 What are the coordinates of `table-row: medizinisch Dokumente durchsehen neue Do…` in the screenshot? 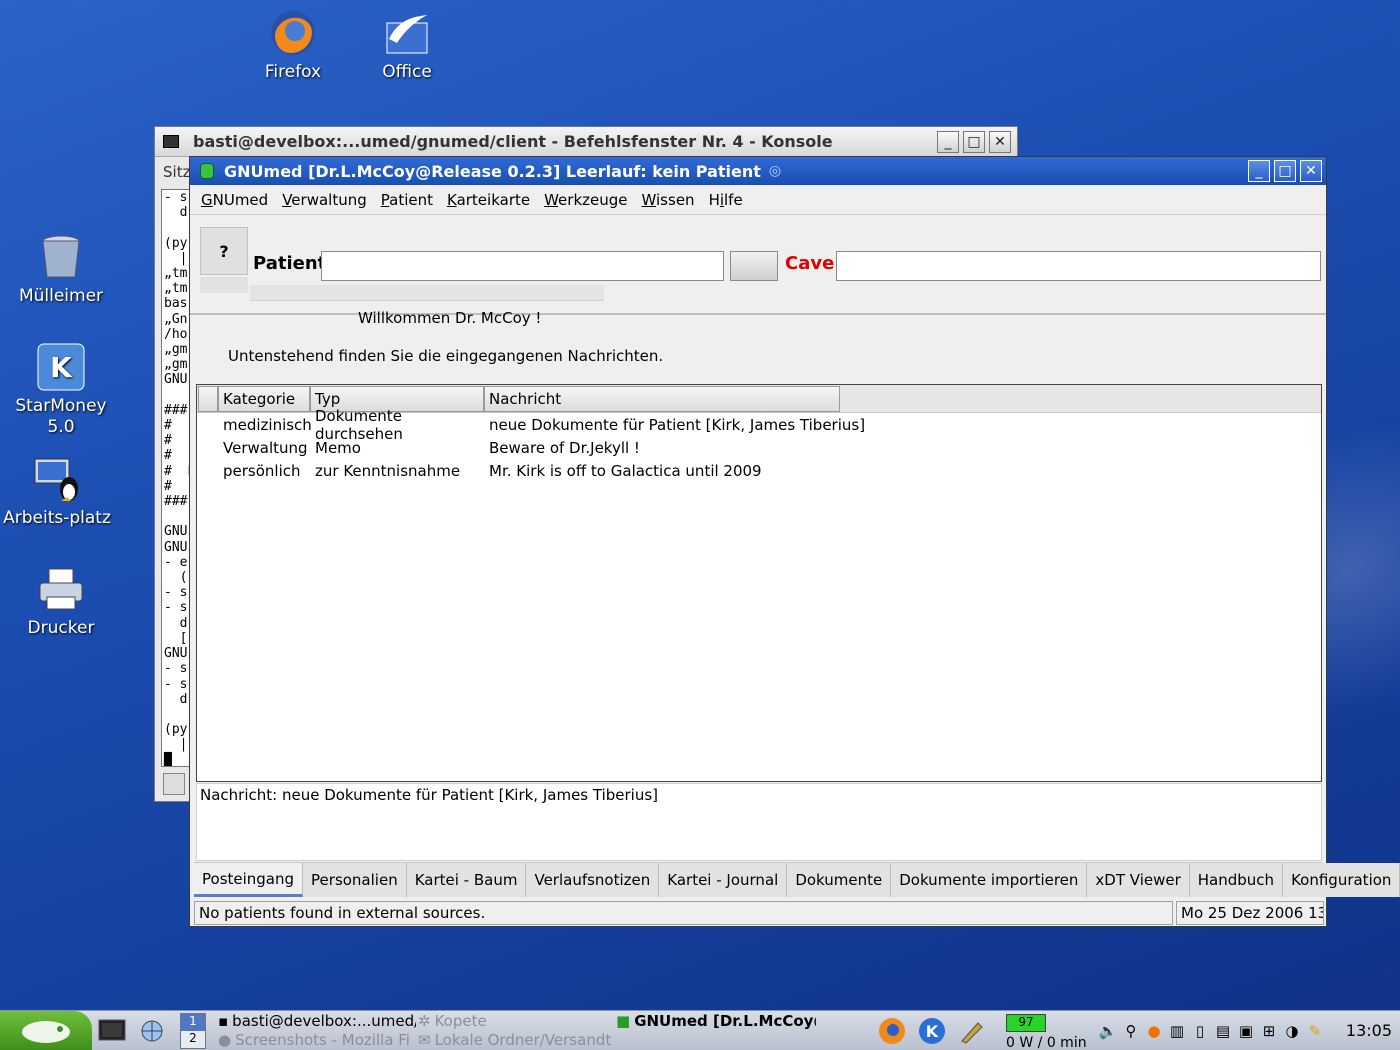 It's located at (759, 425).